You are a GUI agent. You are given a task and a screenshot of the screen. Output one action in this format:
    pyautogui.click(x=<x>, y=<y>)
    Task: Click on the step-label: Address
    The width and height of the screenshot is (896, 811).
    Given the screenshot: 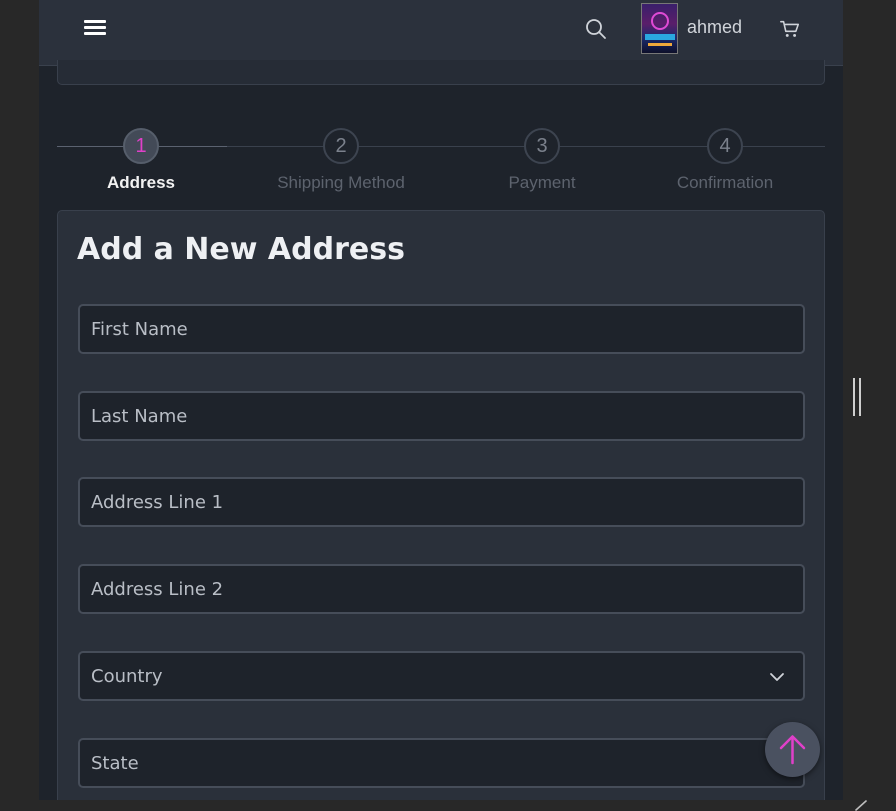 What is the action you would take?
    pyautogui.click(x=141, y=182)
    